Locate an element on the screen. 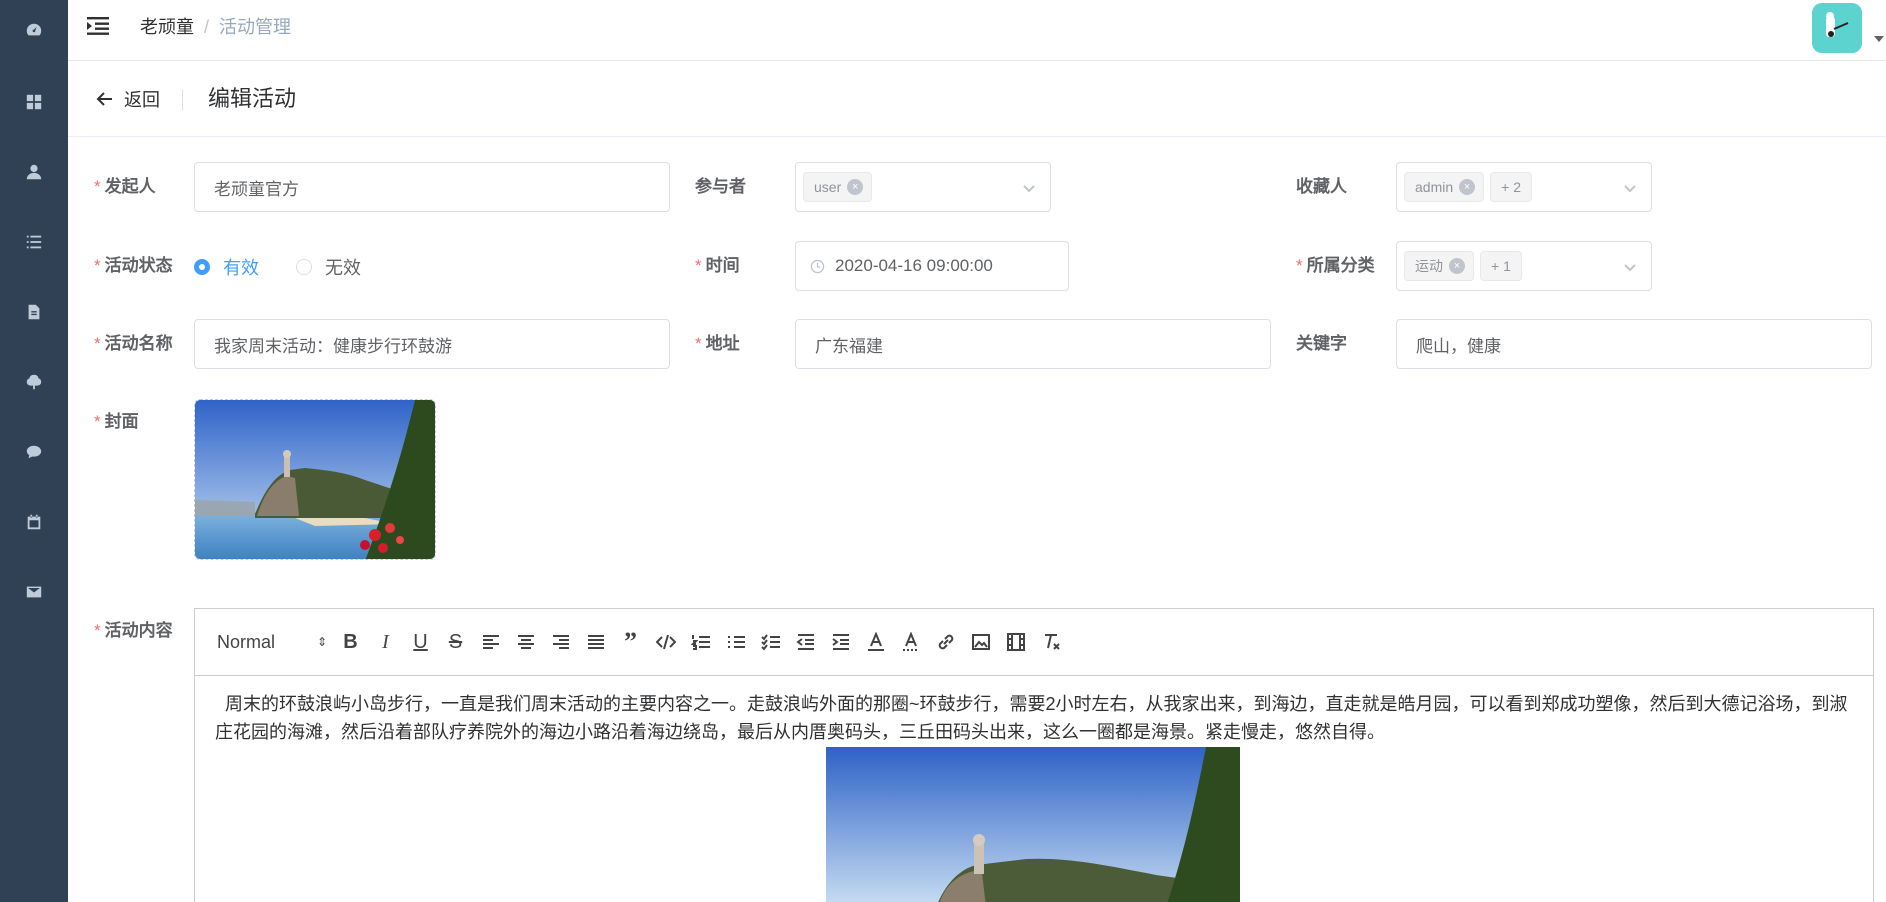  content-image is located at coordinates (1033, 824).